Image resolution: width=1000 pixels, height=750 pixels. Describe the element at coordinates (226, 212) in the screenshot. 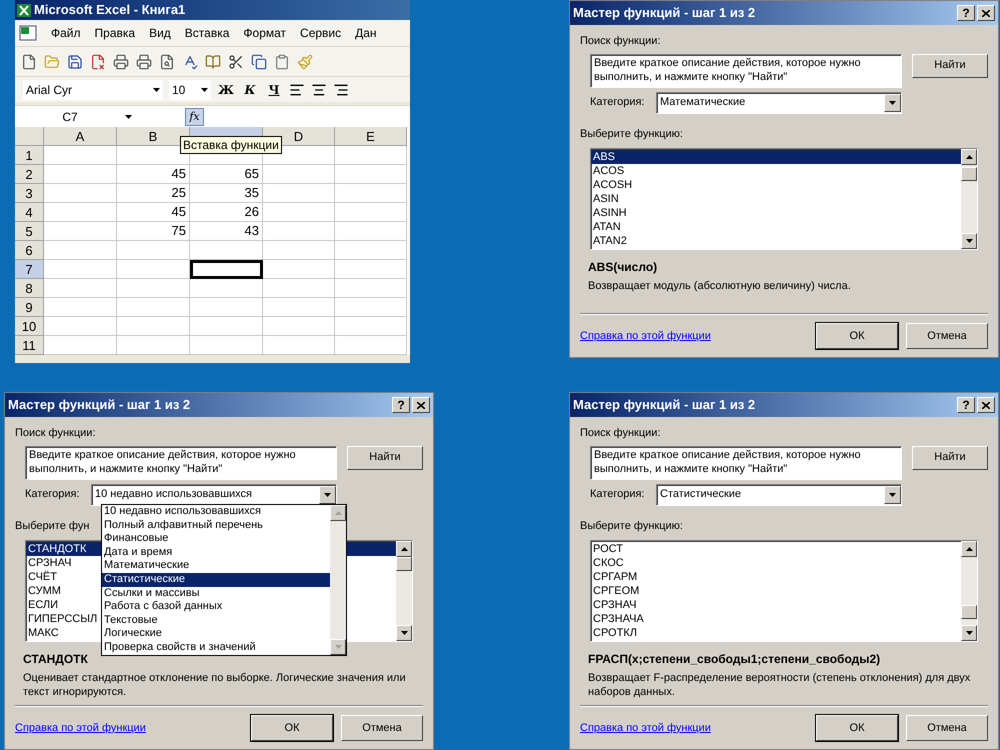

I see `table-cell: 26` at that location.